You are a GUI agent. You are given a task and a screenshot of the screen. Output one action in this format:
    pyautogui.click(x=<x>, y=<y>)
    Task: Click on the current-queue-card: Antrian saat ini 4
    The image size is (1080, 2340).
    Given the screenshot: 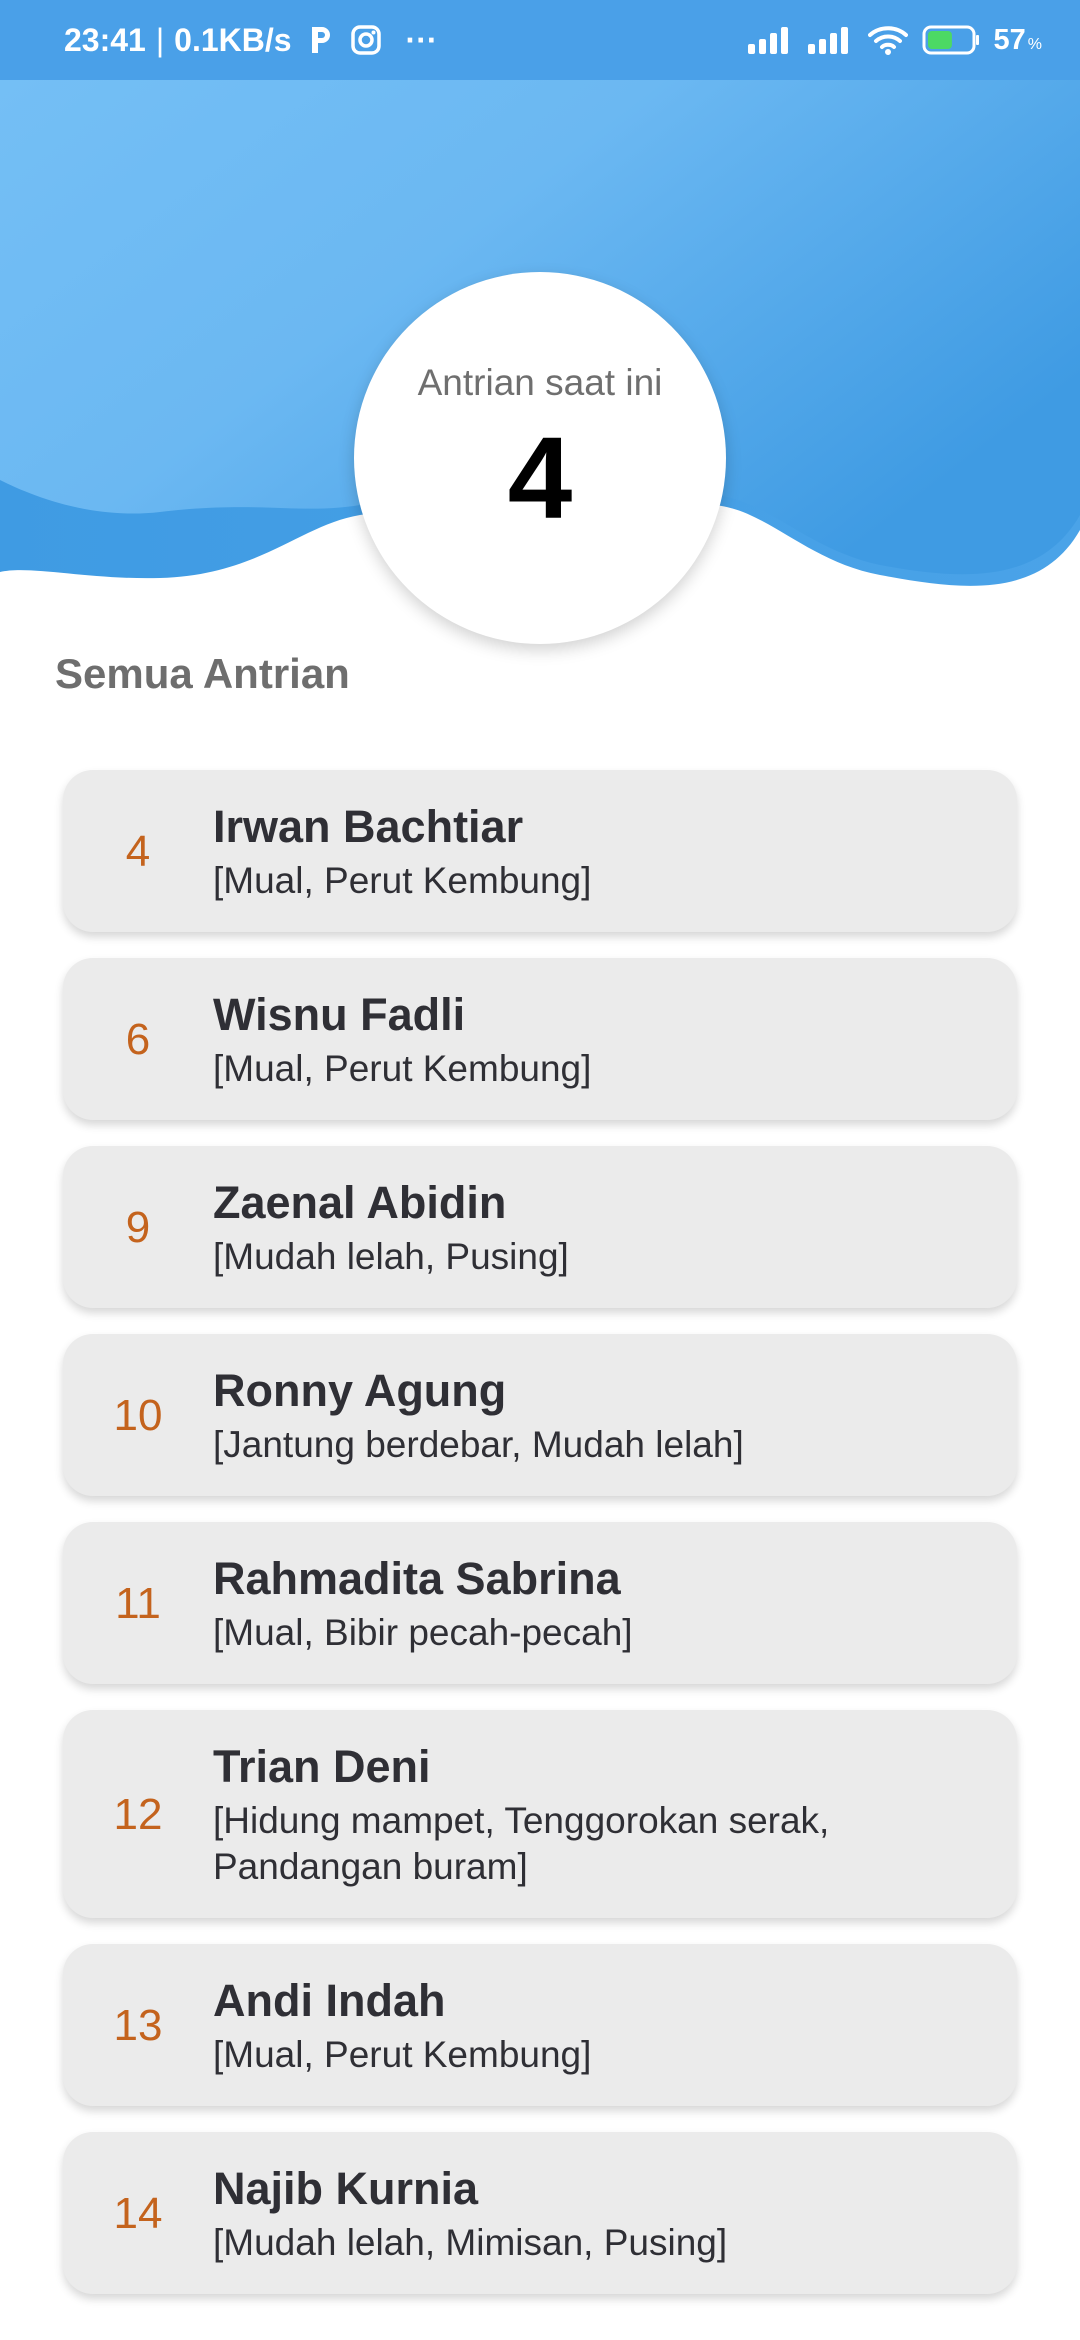 What is the action you would take?
    pyautogui.click(x=540, y=458)
    